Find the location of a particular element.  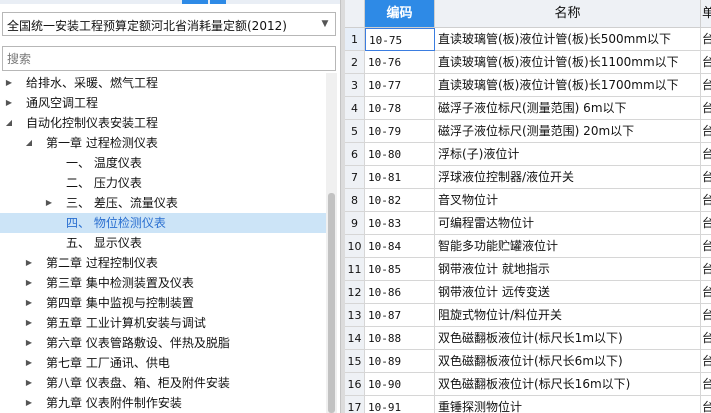

table-row: 510-79磁浮子液位标尺(测量范围) 20m以下台 is located at coordinates (528, 131).